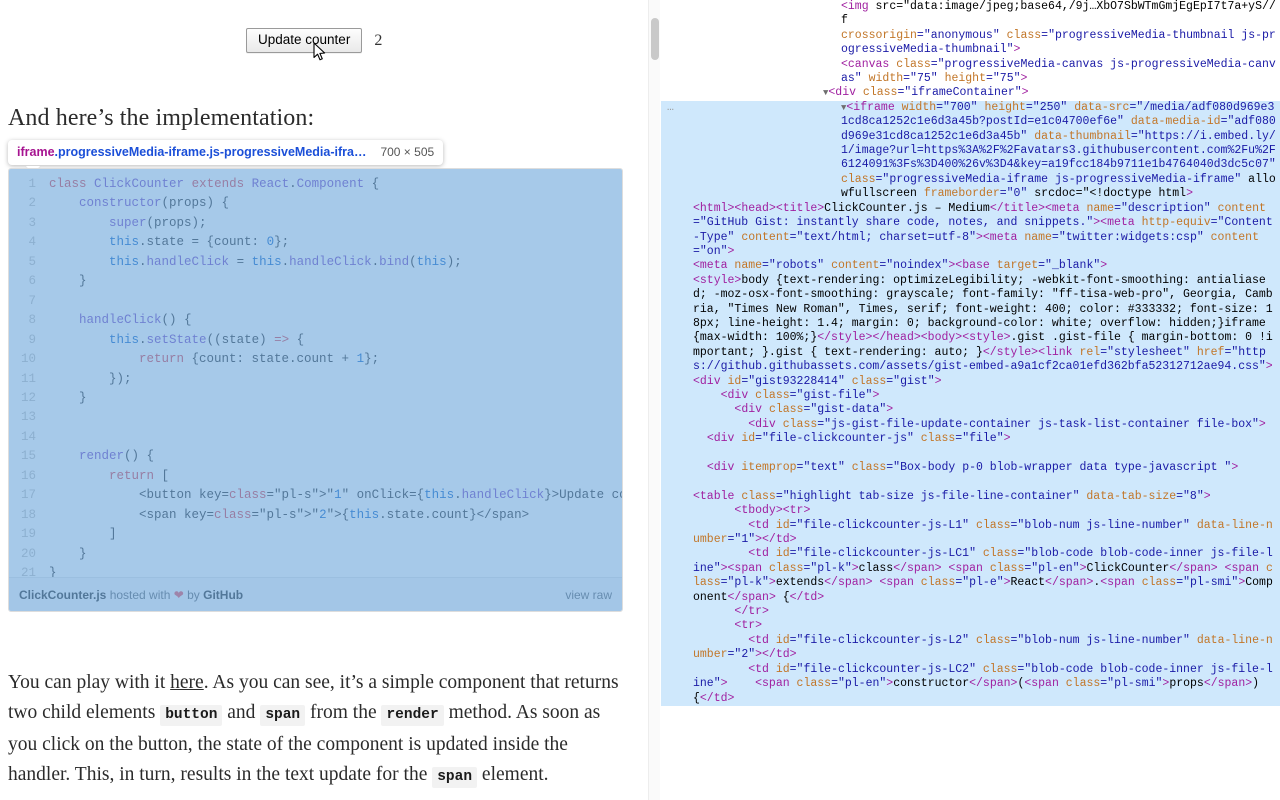 This screenshot has width=1280, height=800. I want to click on devtools-dom-row: <tbody><tr>, so click(970, 511).